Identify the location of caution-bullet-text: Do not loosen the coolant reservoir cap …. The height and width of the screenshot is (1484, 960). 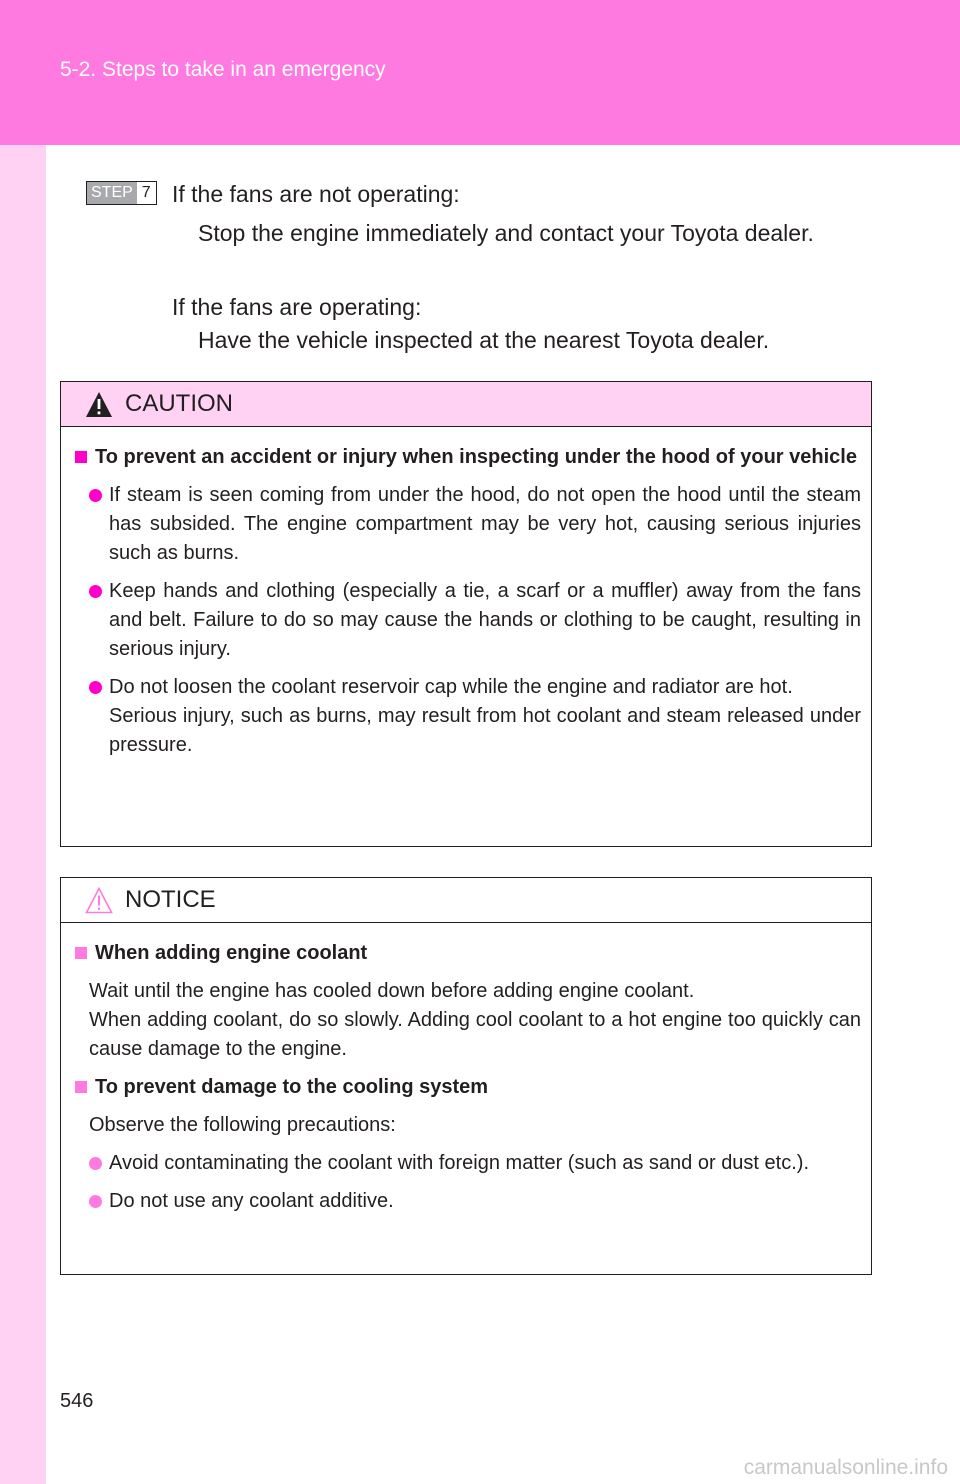
(451, 687).